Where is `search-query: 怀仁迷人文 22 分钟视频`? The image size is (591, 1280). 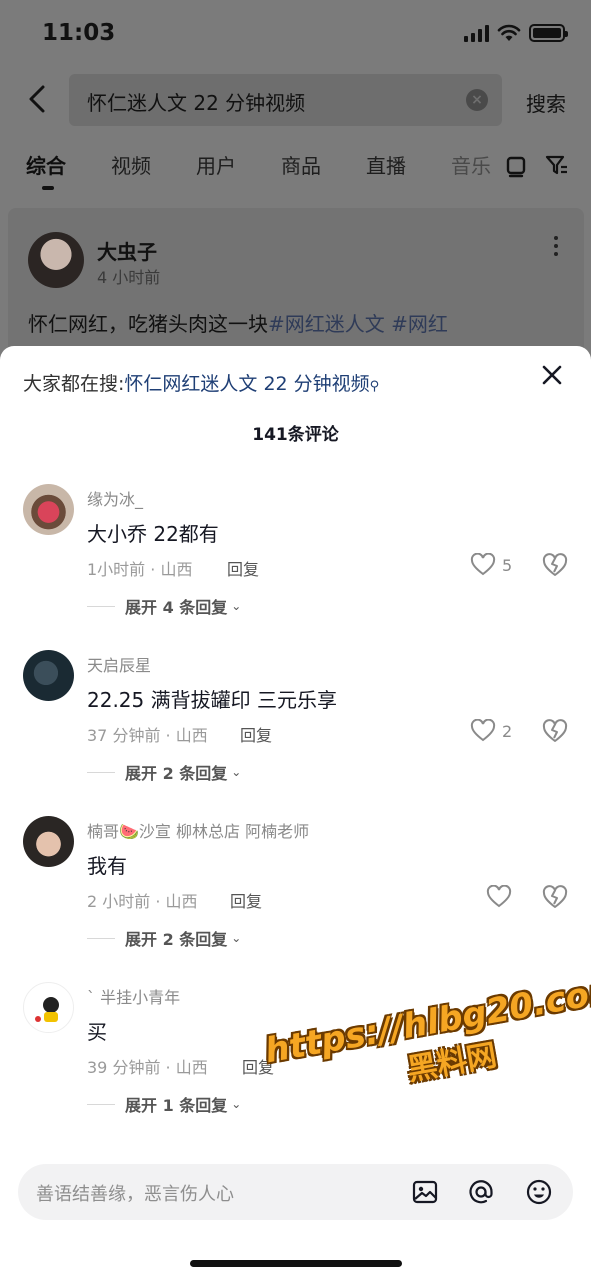
search-query: 怀仁迷人文 22 分钟视频 is located at coordinates (196, 103).